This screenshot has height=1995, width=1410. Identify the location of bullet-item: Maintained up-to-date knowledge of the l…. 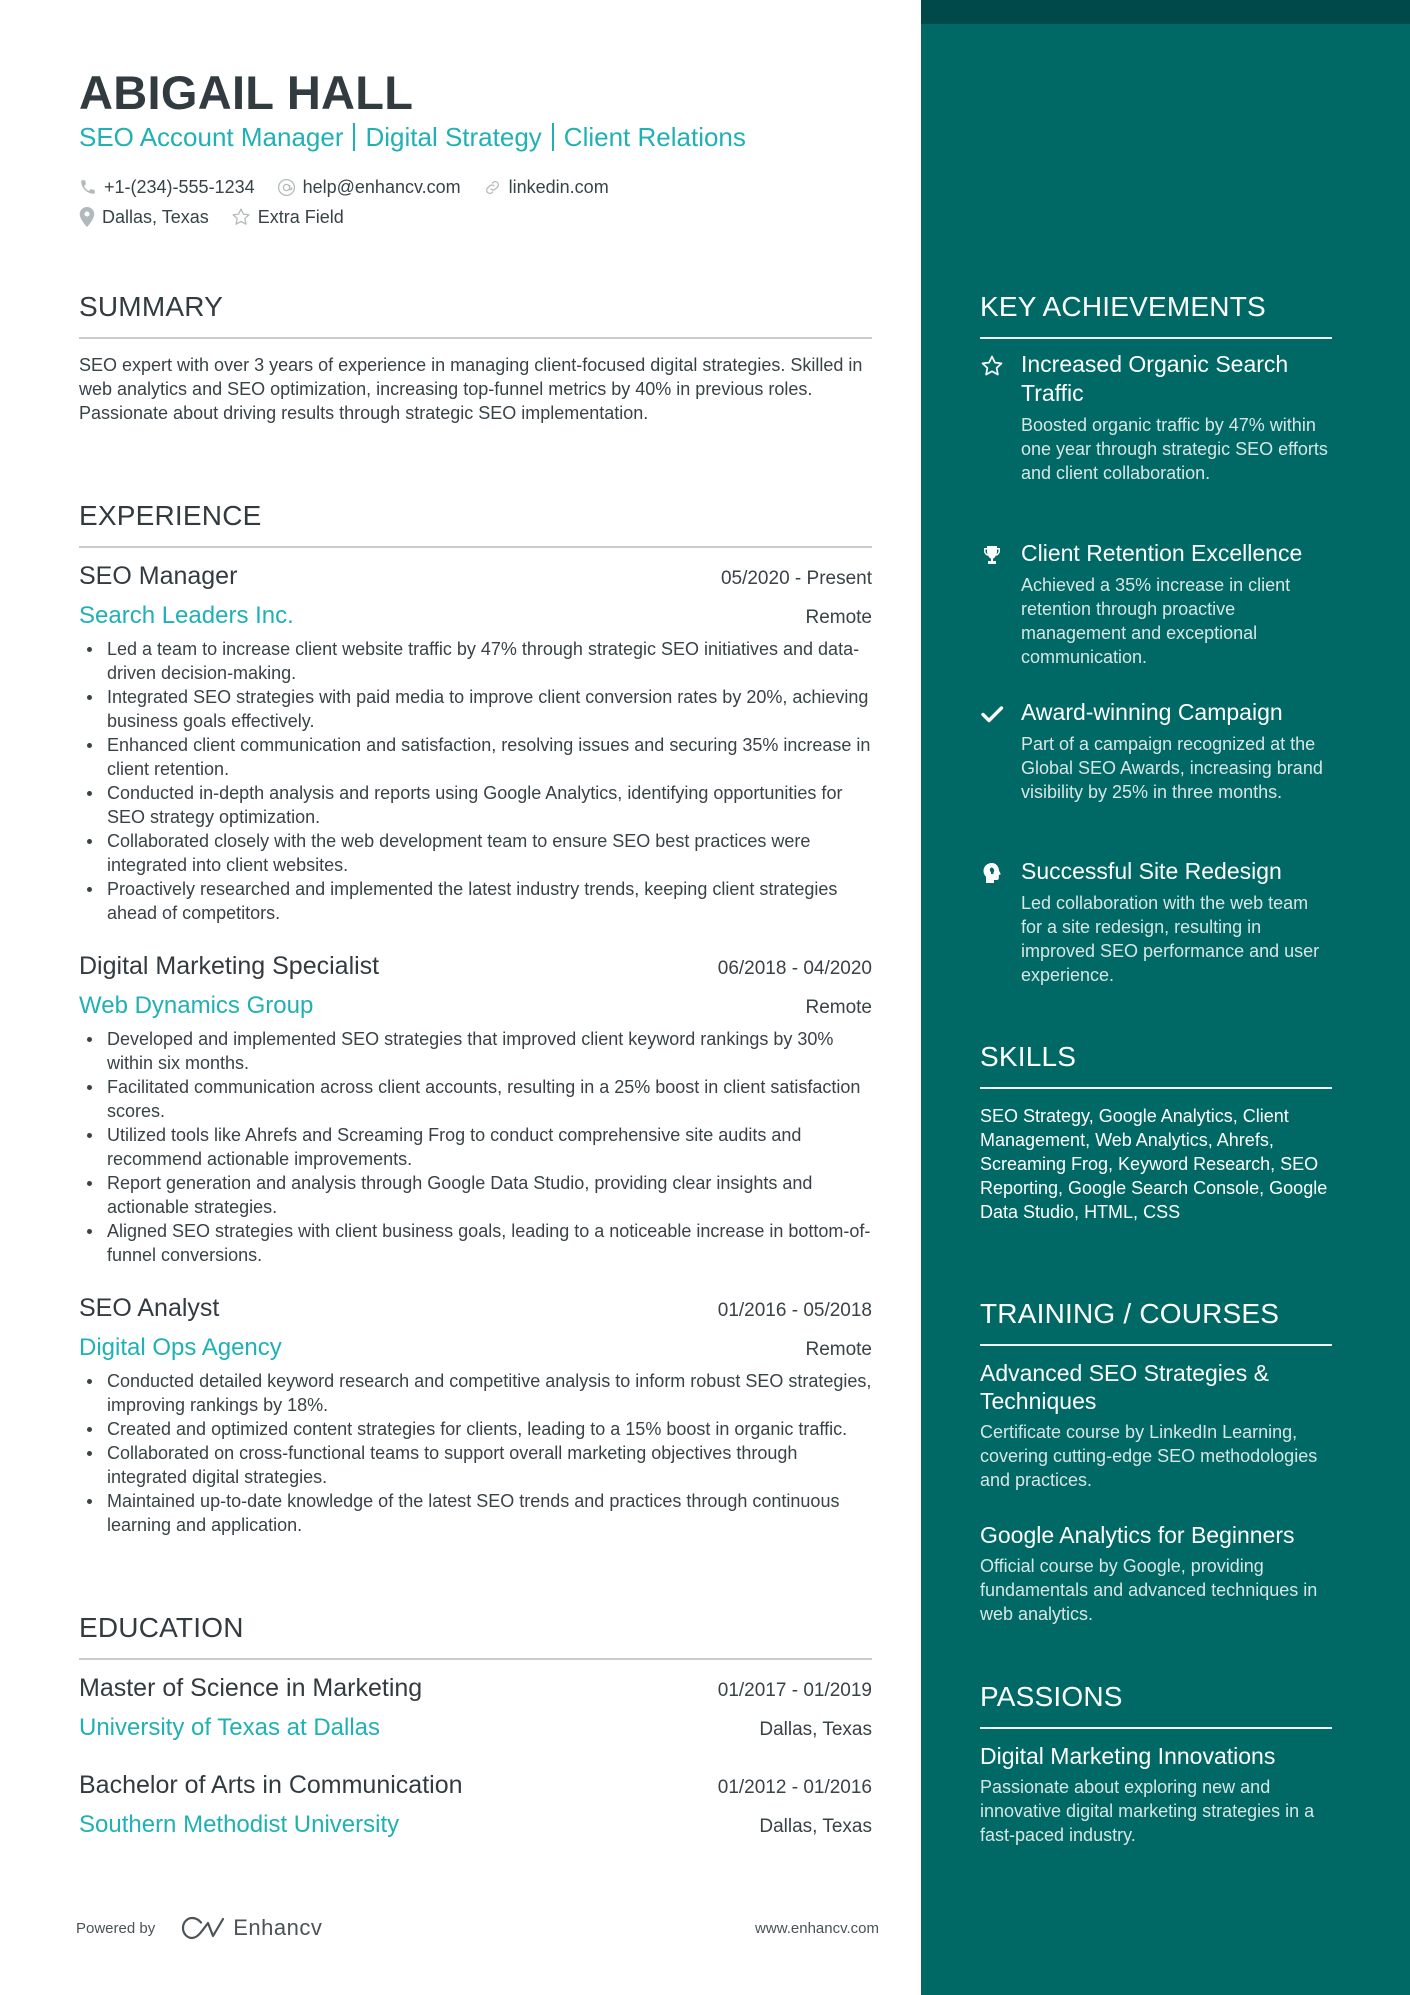
(475, 1513).